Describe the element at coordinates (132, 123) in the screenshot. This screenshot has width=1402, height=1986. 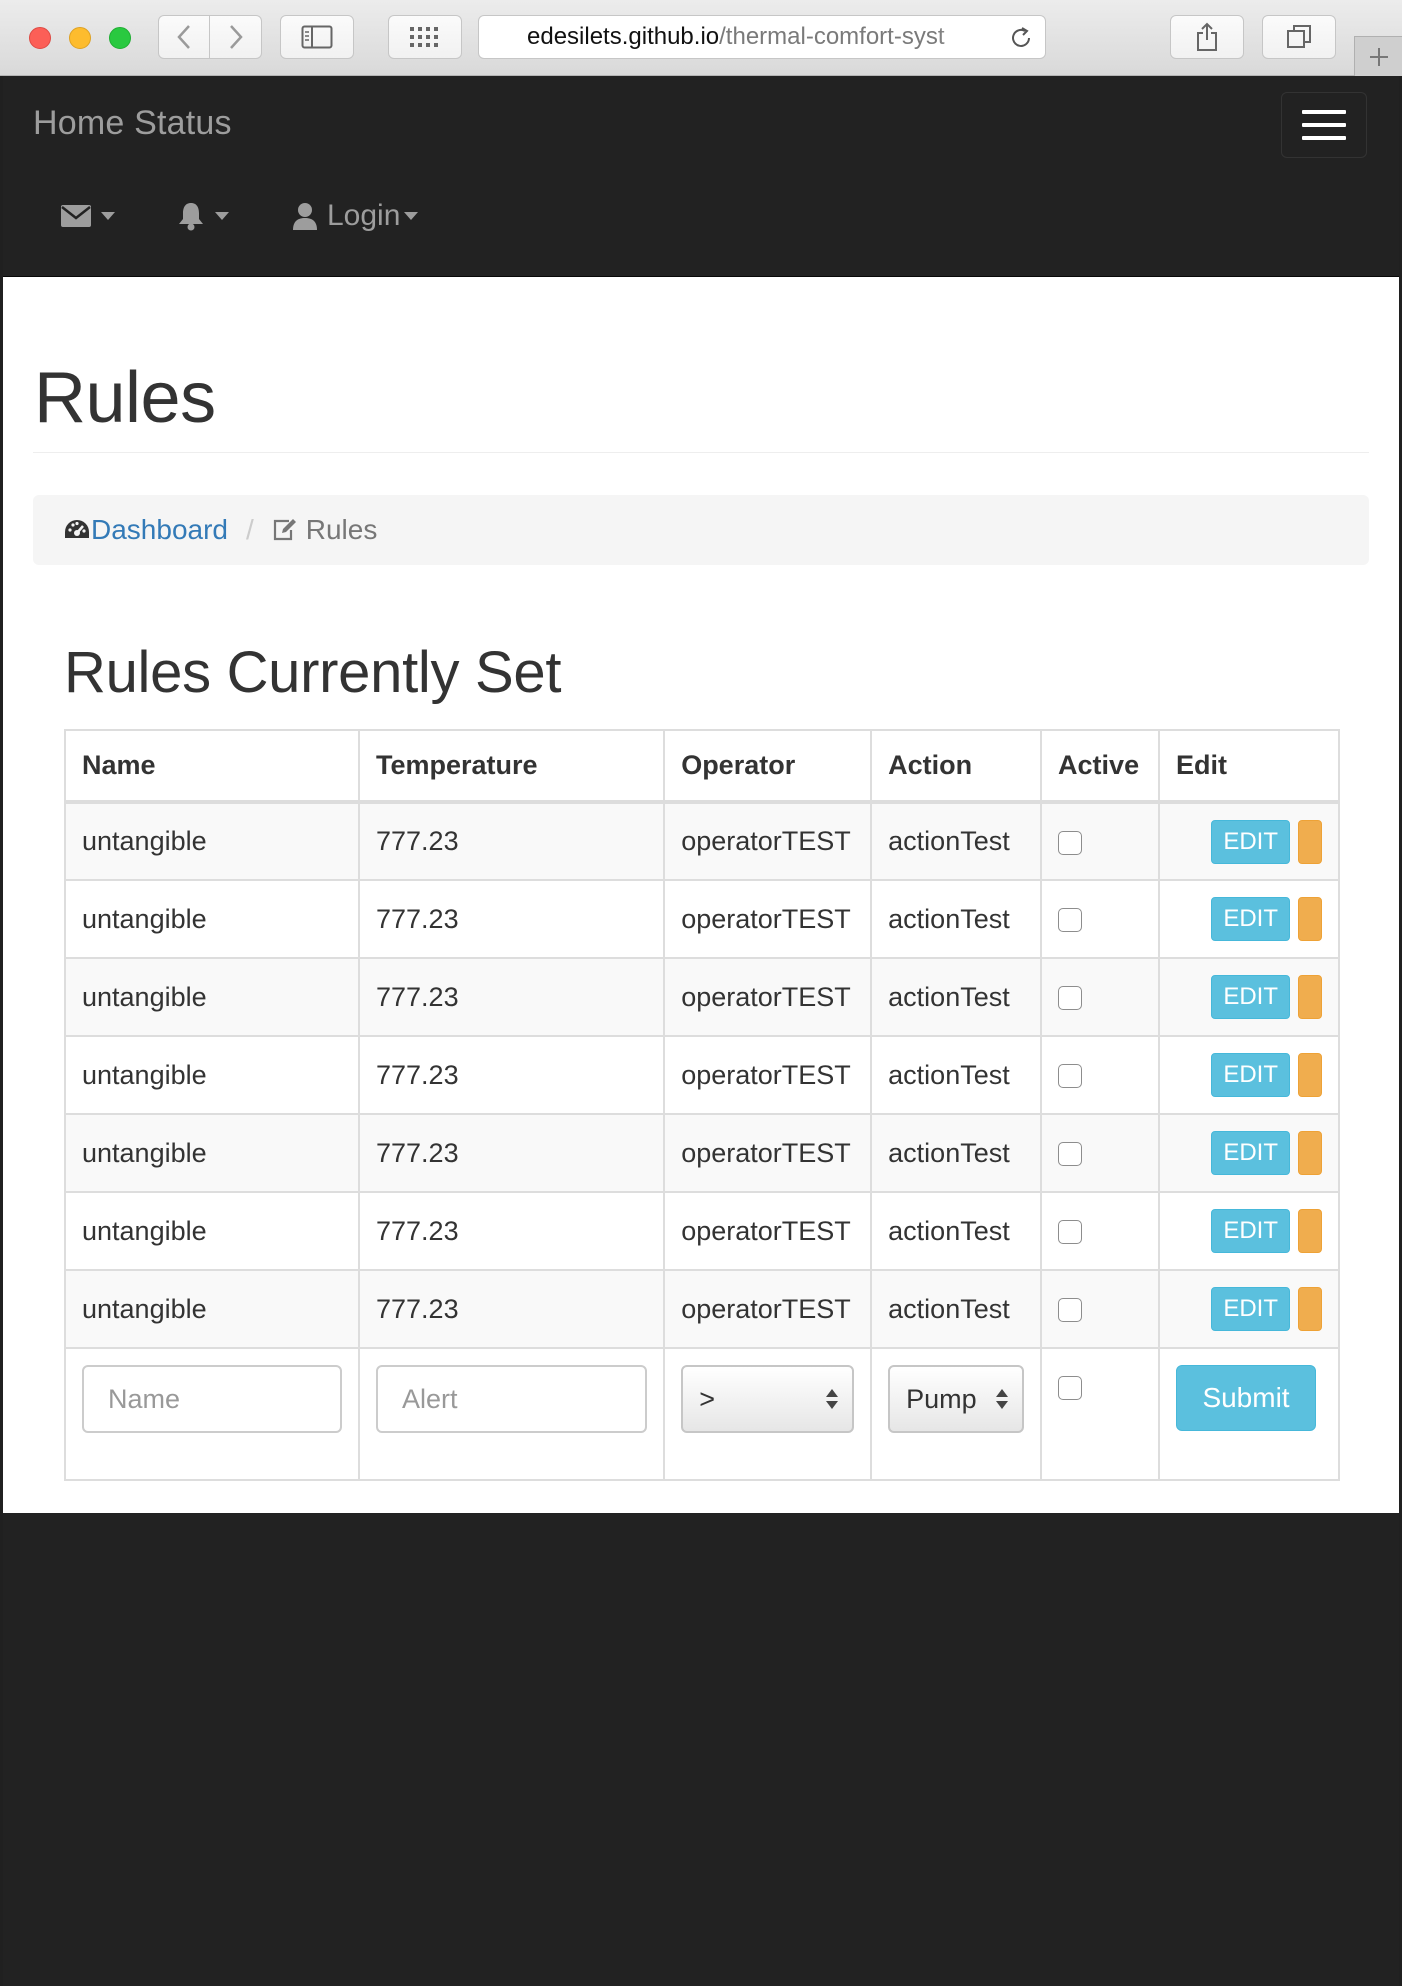
I see `navbar-brand: Home Status` at that location.